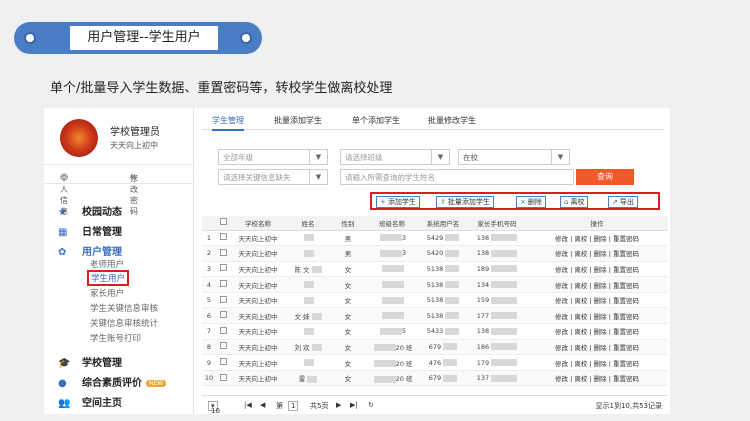 The height and width of the screenshot is (421, 750). What do you see at coordinates (64, 403) in the screenshot?
I see `people-icon: 👥` at bounding box center [64, 403].